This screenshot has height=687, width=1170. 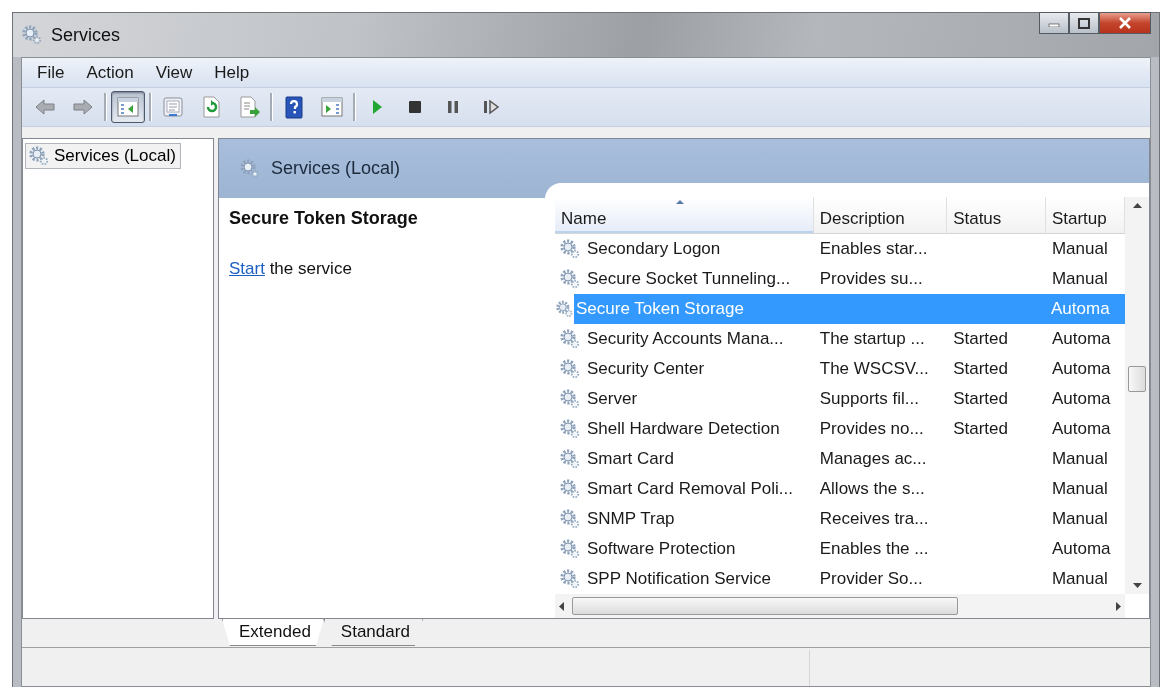 I want to click on sort-arrow-icon, so click(x=680, y=202).